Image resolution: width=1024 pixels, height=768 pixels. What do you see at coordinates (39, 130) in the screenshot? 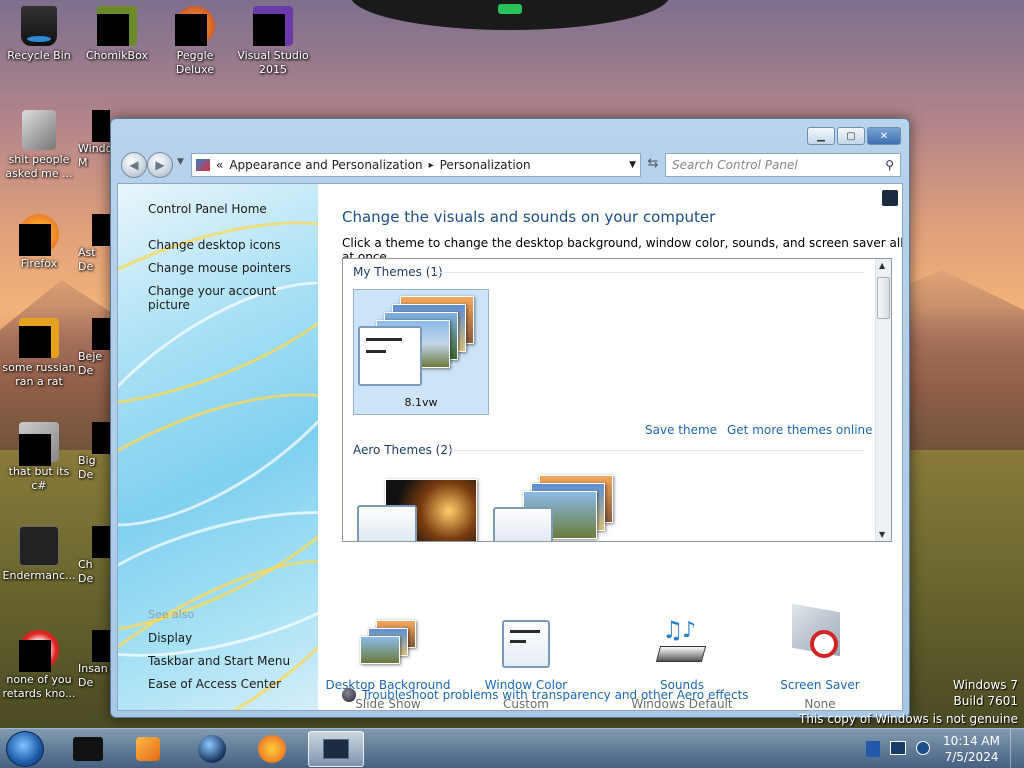
I see `folder-icon` at bounding box center [39, 130].